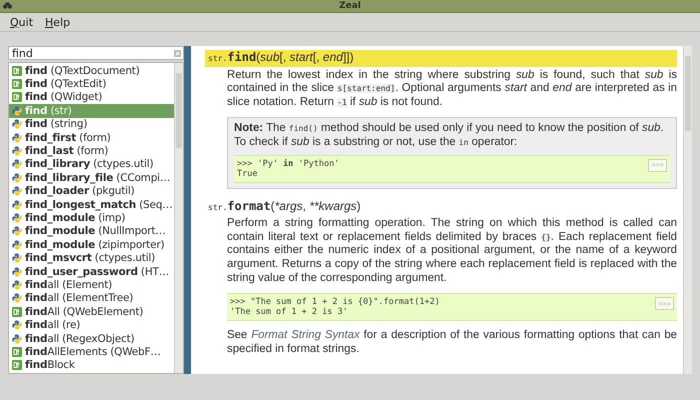 This screenshot has width=700, height=400. What do you see at coordinates (91, 245) in the screenshot?
I see `result-item: find_module (zipimporter)` at bounding box center [91, 245].